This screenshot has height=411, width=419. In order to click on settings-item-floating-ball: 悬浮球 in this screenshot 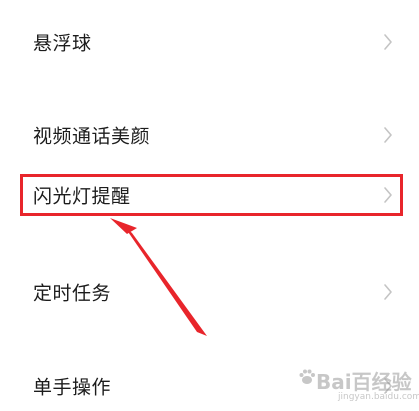, I will do `click(209, 42)`.